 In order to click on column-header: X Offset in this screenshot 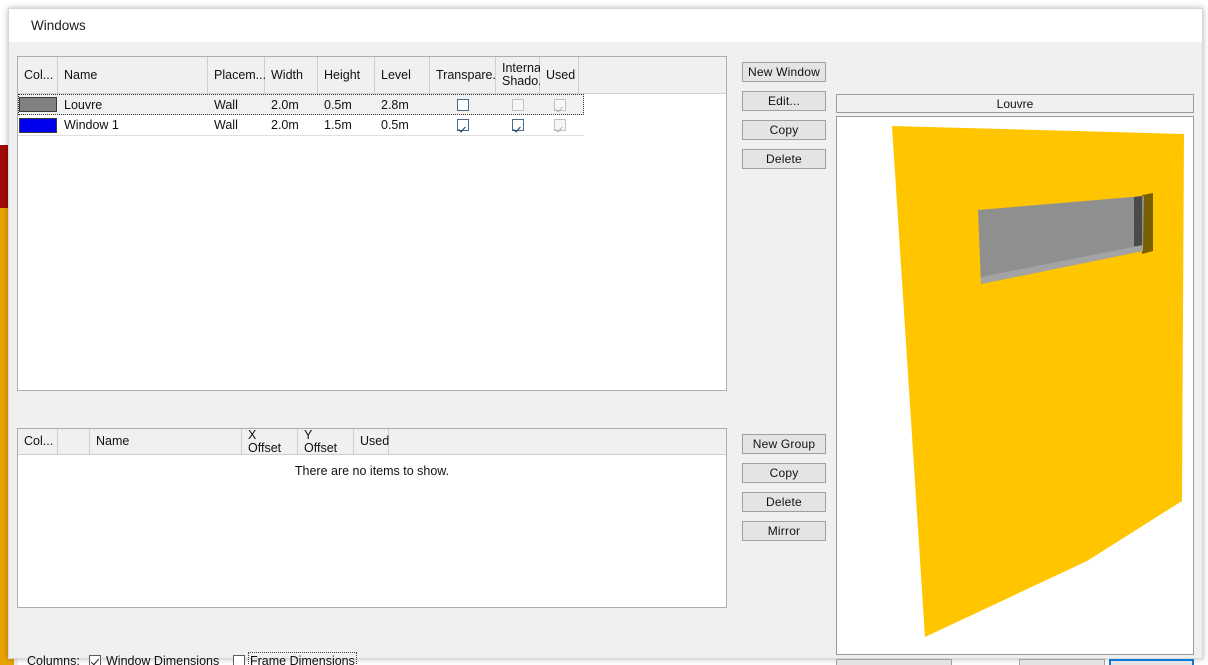, I will do `click(270, 441)`.